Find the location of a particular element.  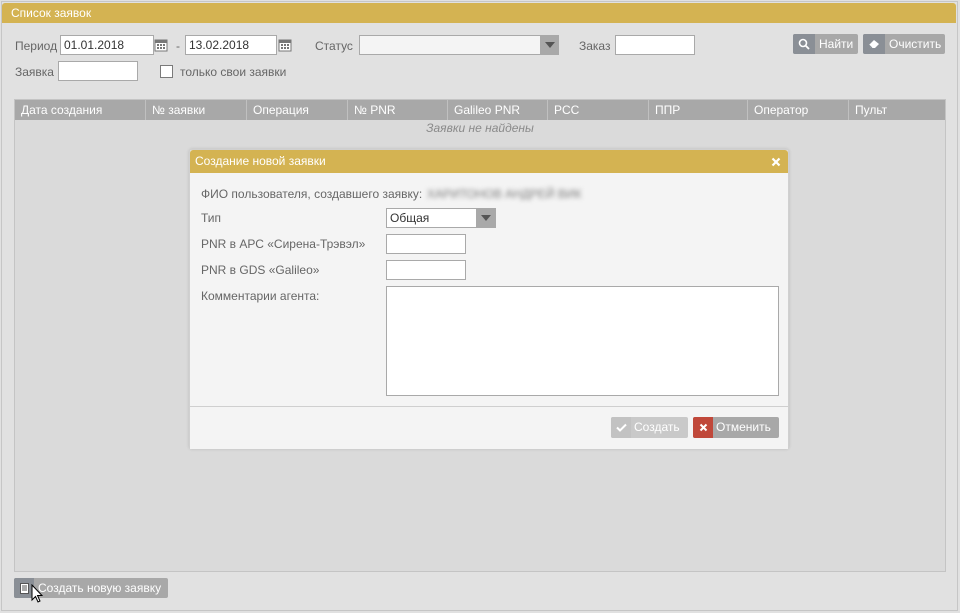

status-value is located at coordinates (361, 45).